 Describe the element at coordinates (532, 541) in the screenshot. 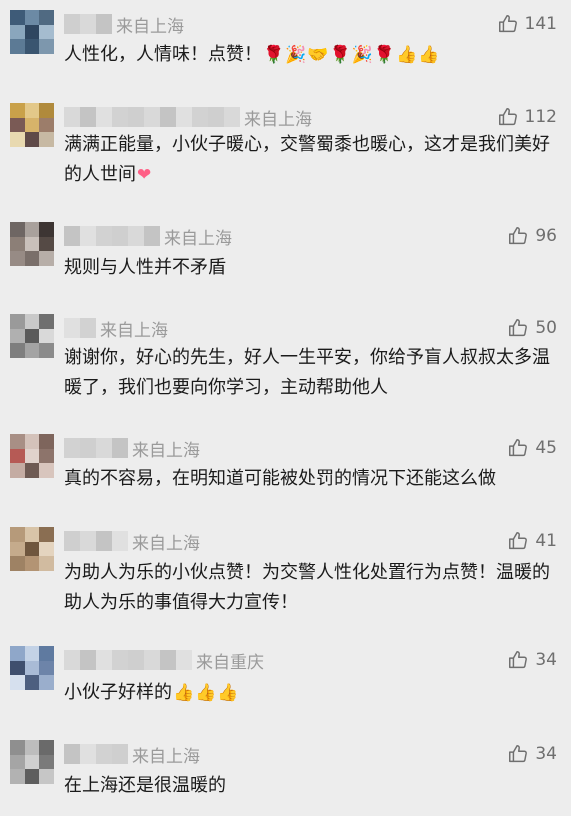

I see `like-button: 41` at that location.